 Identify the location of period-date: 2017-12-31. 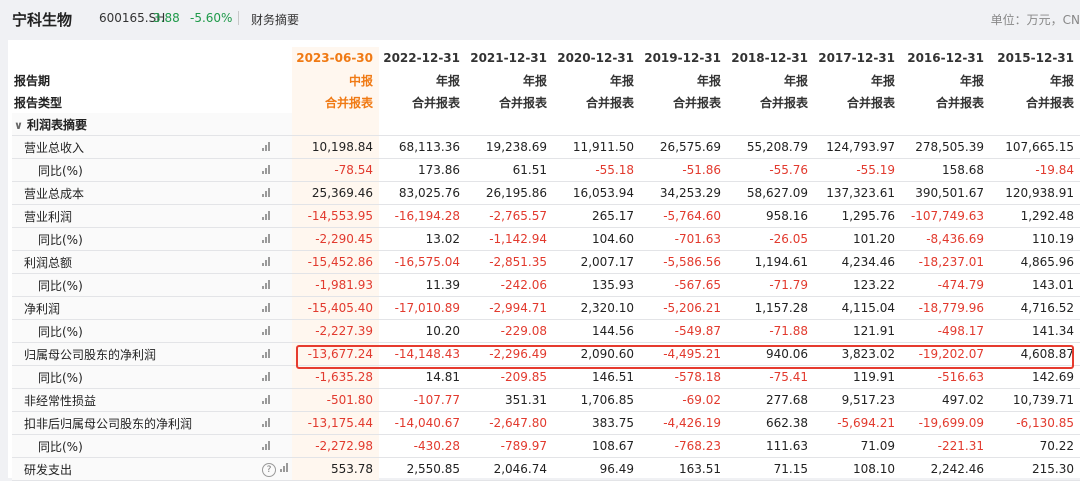
(857, 58).